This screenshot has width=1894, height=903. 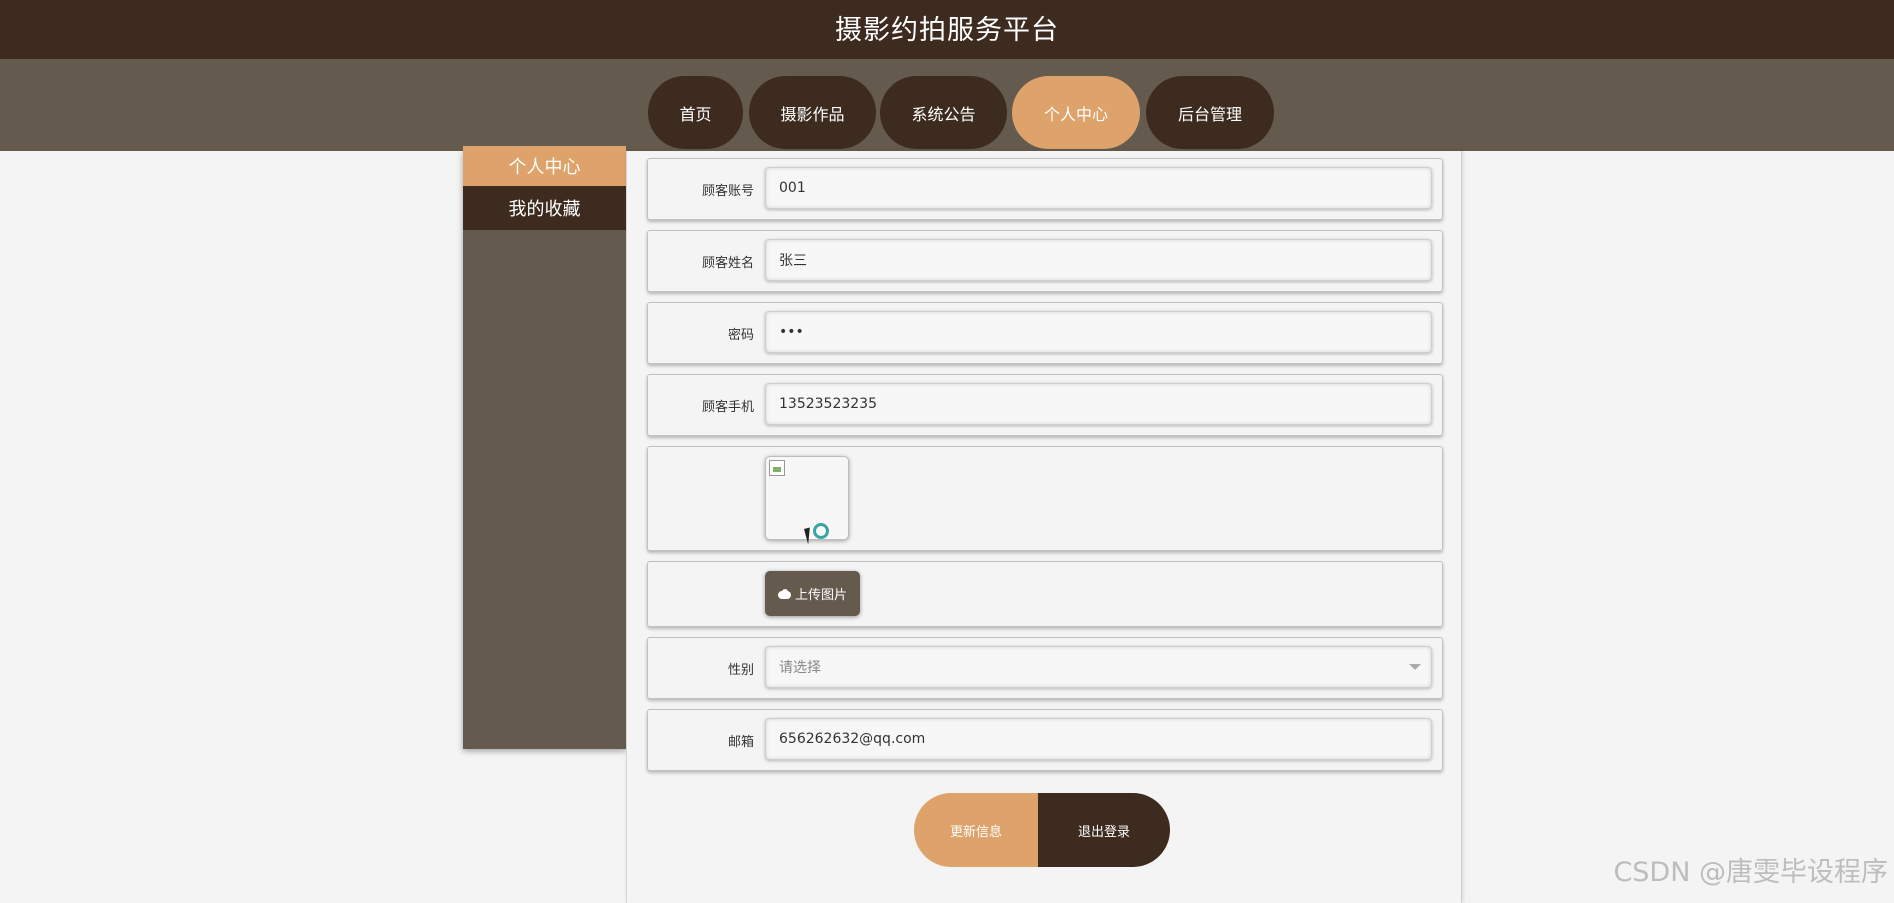 What do you see at coordinates (544, 208) in the screenshot?
I see `sidebar-item-favorites: 我的收藏` at bounding box center [544, 208].